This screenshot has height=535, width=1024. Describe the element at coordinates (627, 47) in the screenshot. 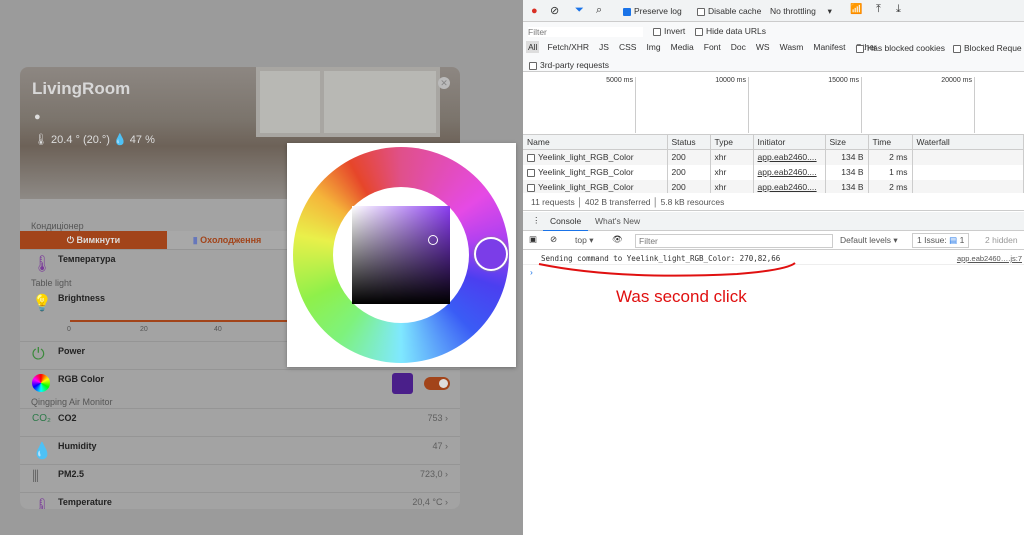

I see `type-filter-css: CSS` at that location.